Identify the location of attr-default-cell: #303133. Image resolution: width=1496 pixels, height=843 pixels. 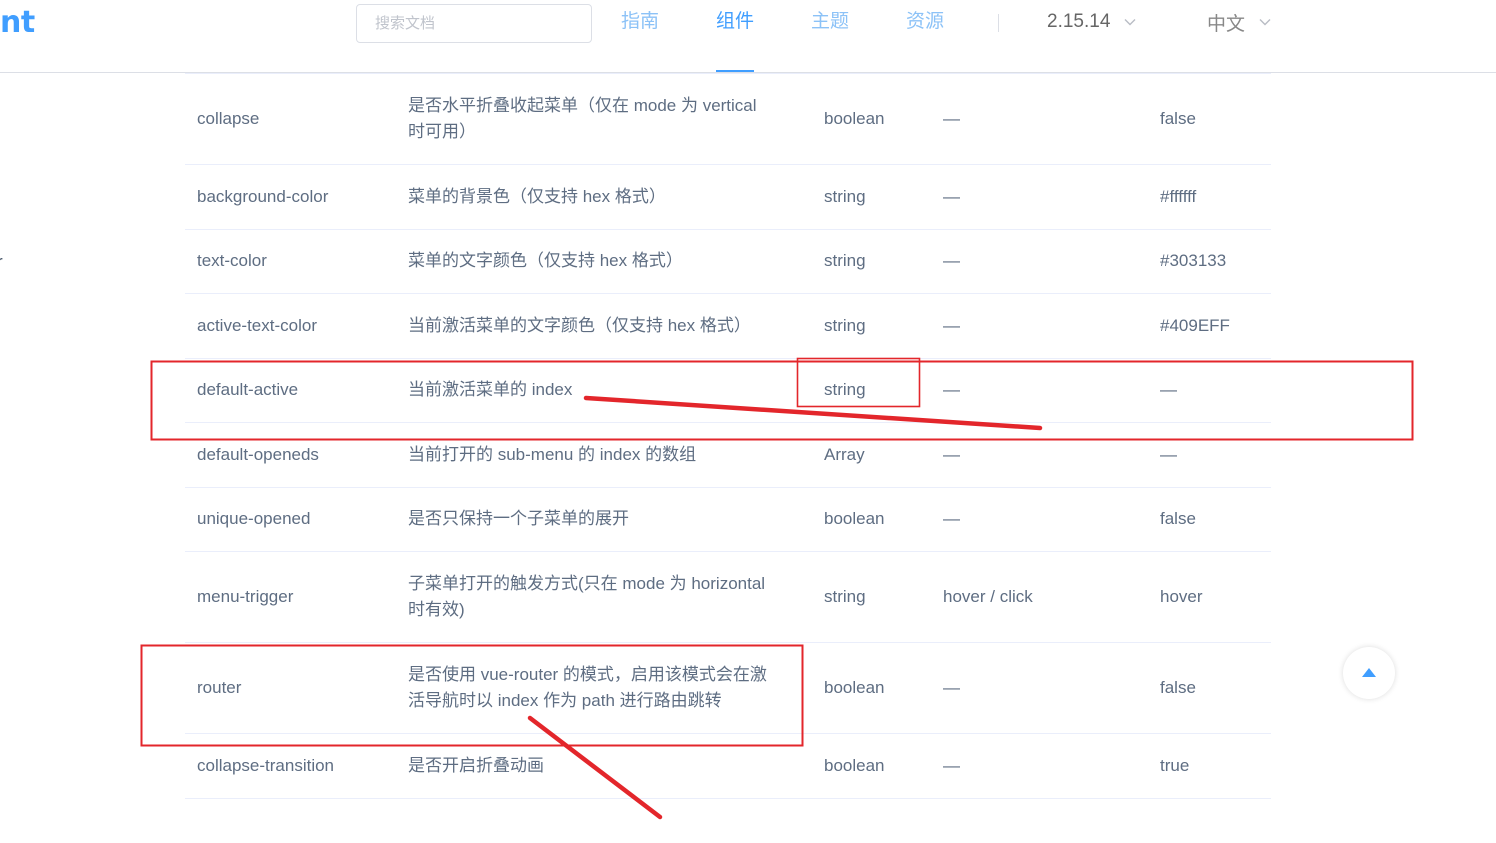
(1209, 261).